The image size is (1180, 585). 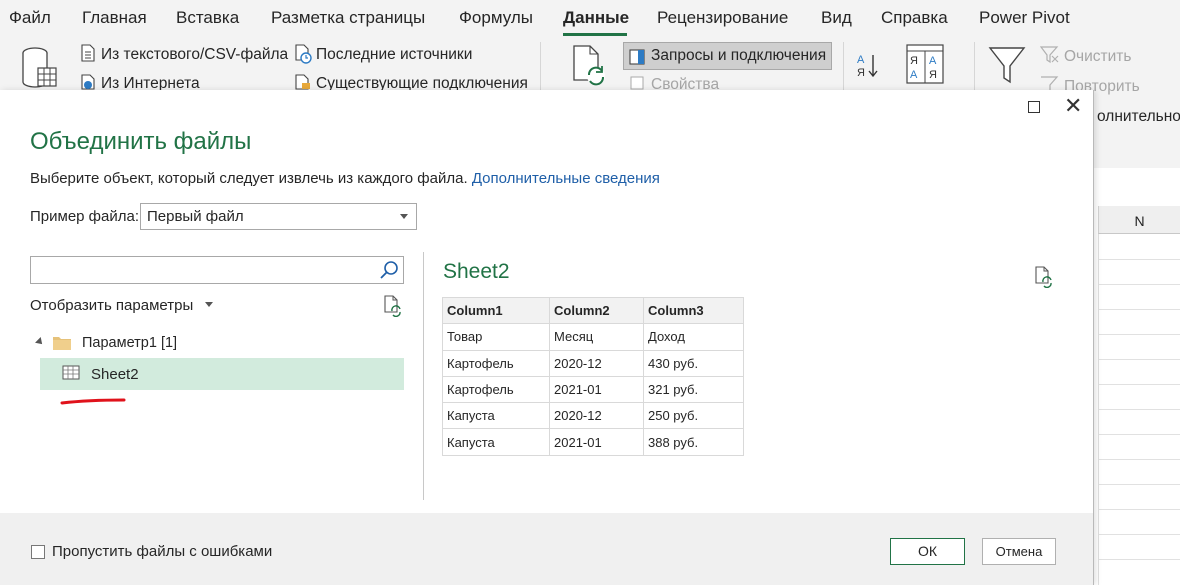 I want to click on column-header: Column3, so click(x=693, y=310).